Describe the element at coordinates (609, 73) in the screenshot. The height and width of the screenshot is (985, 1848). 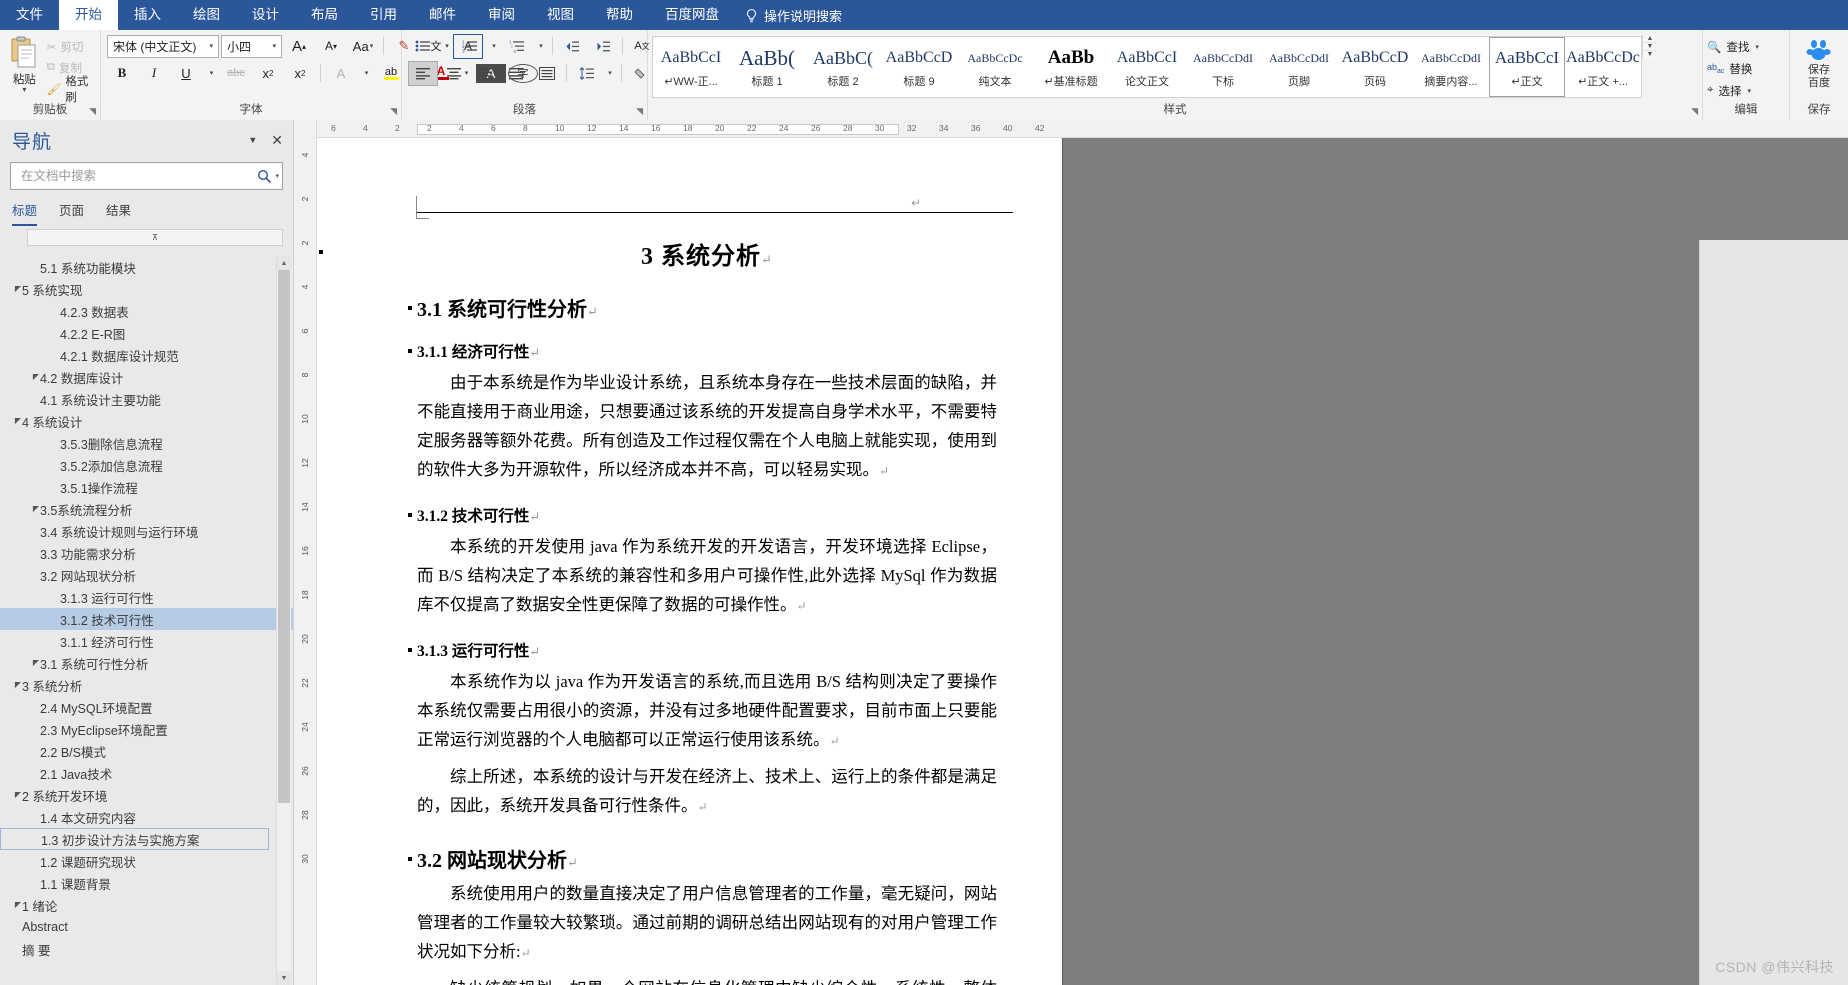
I see `line-spacing-dropdown-icon: ▾` at that location.